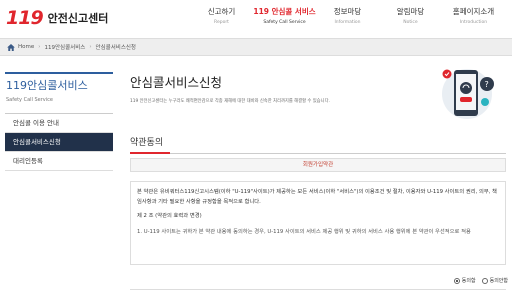  Describe the element at coordinates (221, 11) in the screenshot. I see `nav-label: 신고하기` at that location.